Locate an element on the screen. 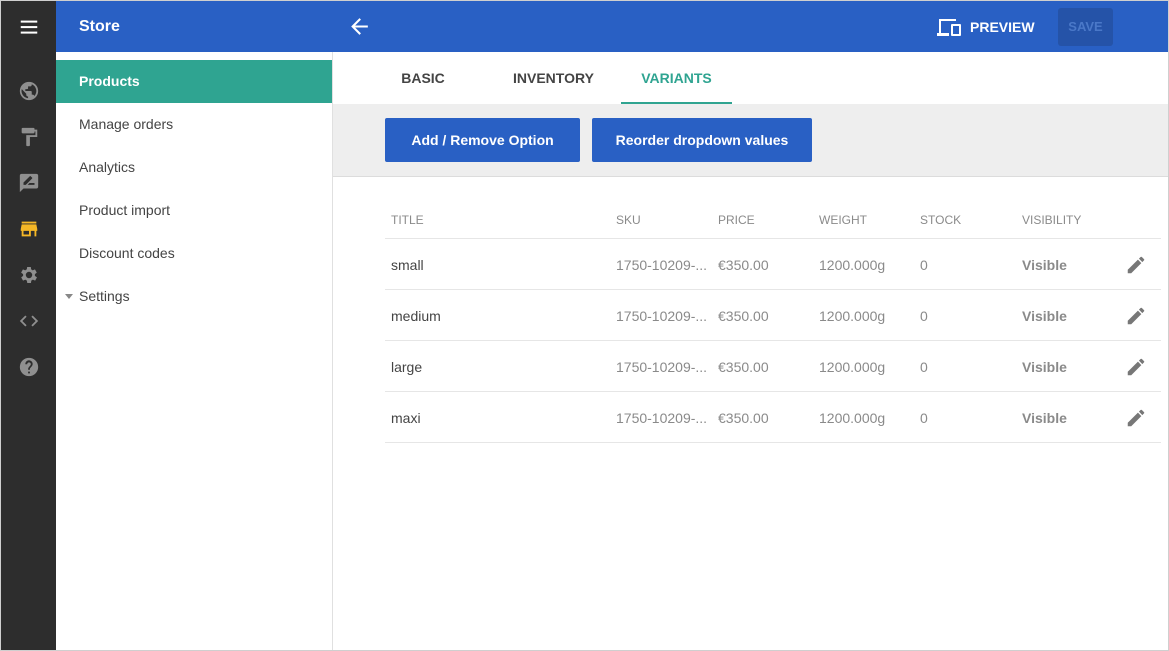 The height and width of the screenshot is (651, 1169). sidebar-item-settings-label: Settings is located at coordinates (104, 296).